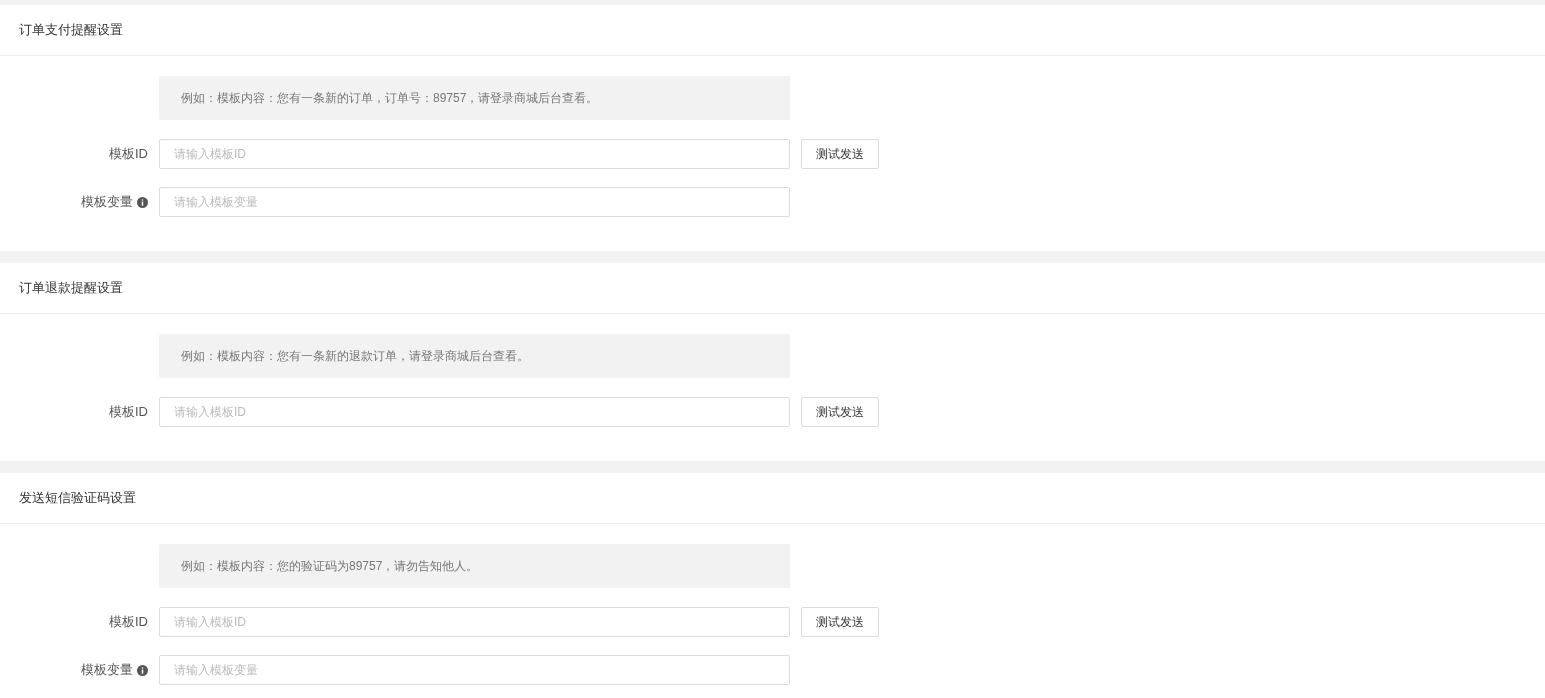  What do you see at coordinates (474, 566) in the screenshot?
I see `example-note: 例如：模板内容：您的验证码为89757，请勿告知他人。` at bounding box center [474, 566].